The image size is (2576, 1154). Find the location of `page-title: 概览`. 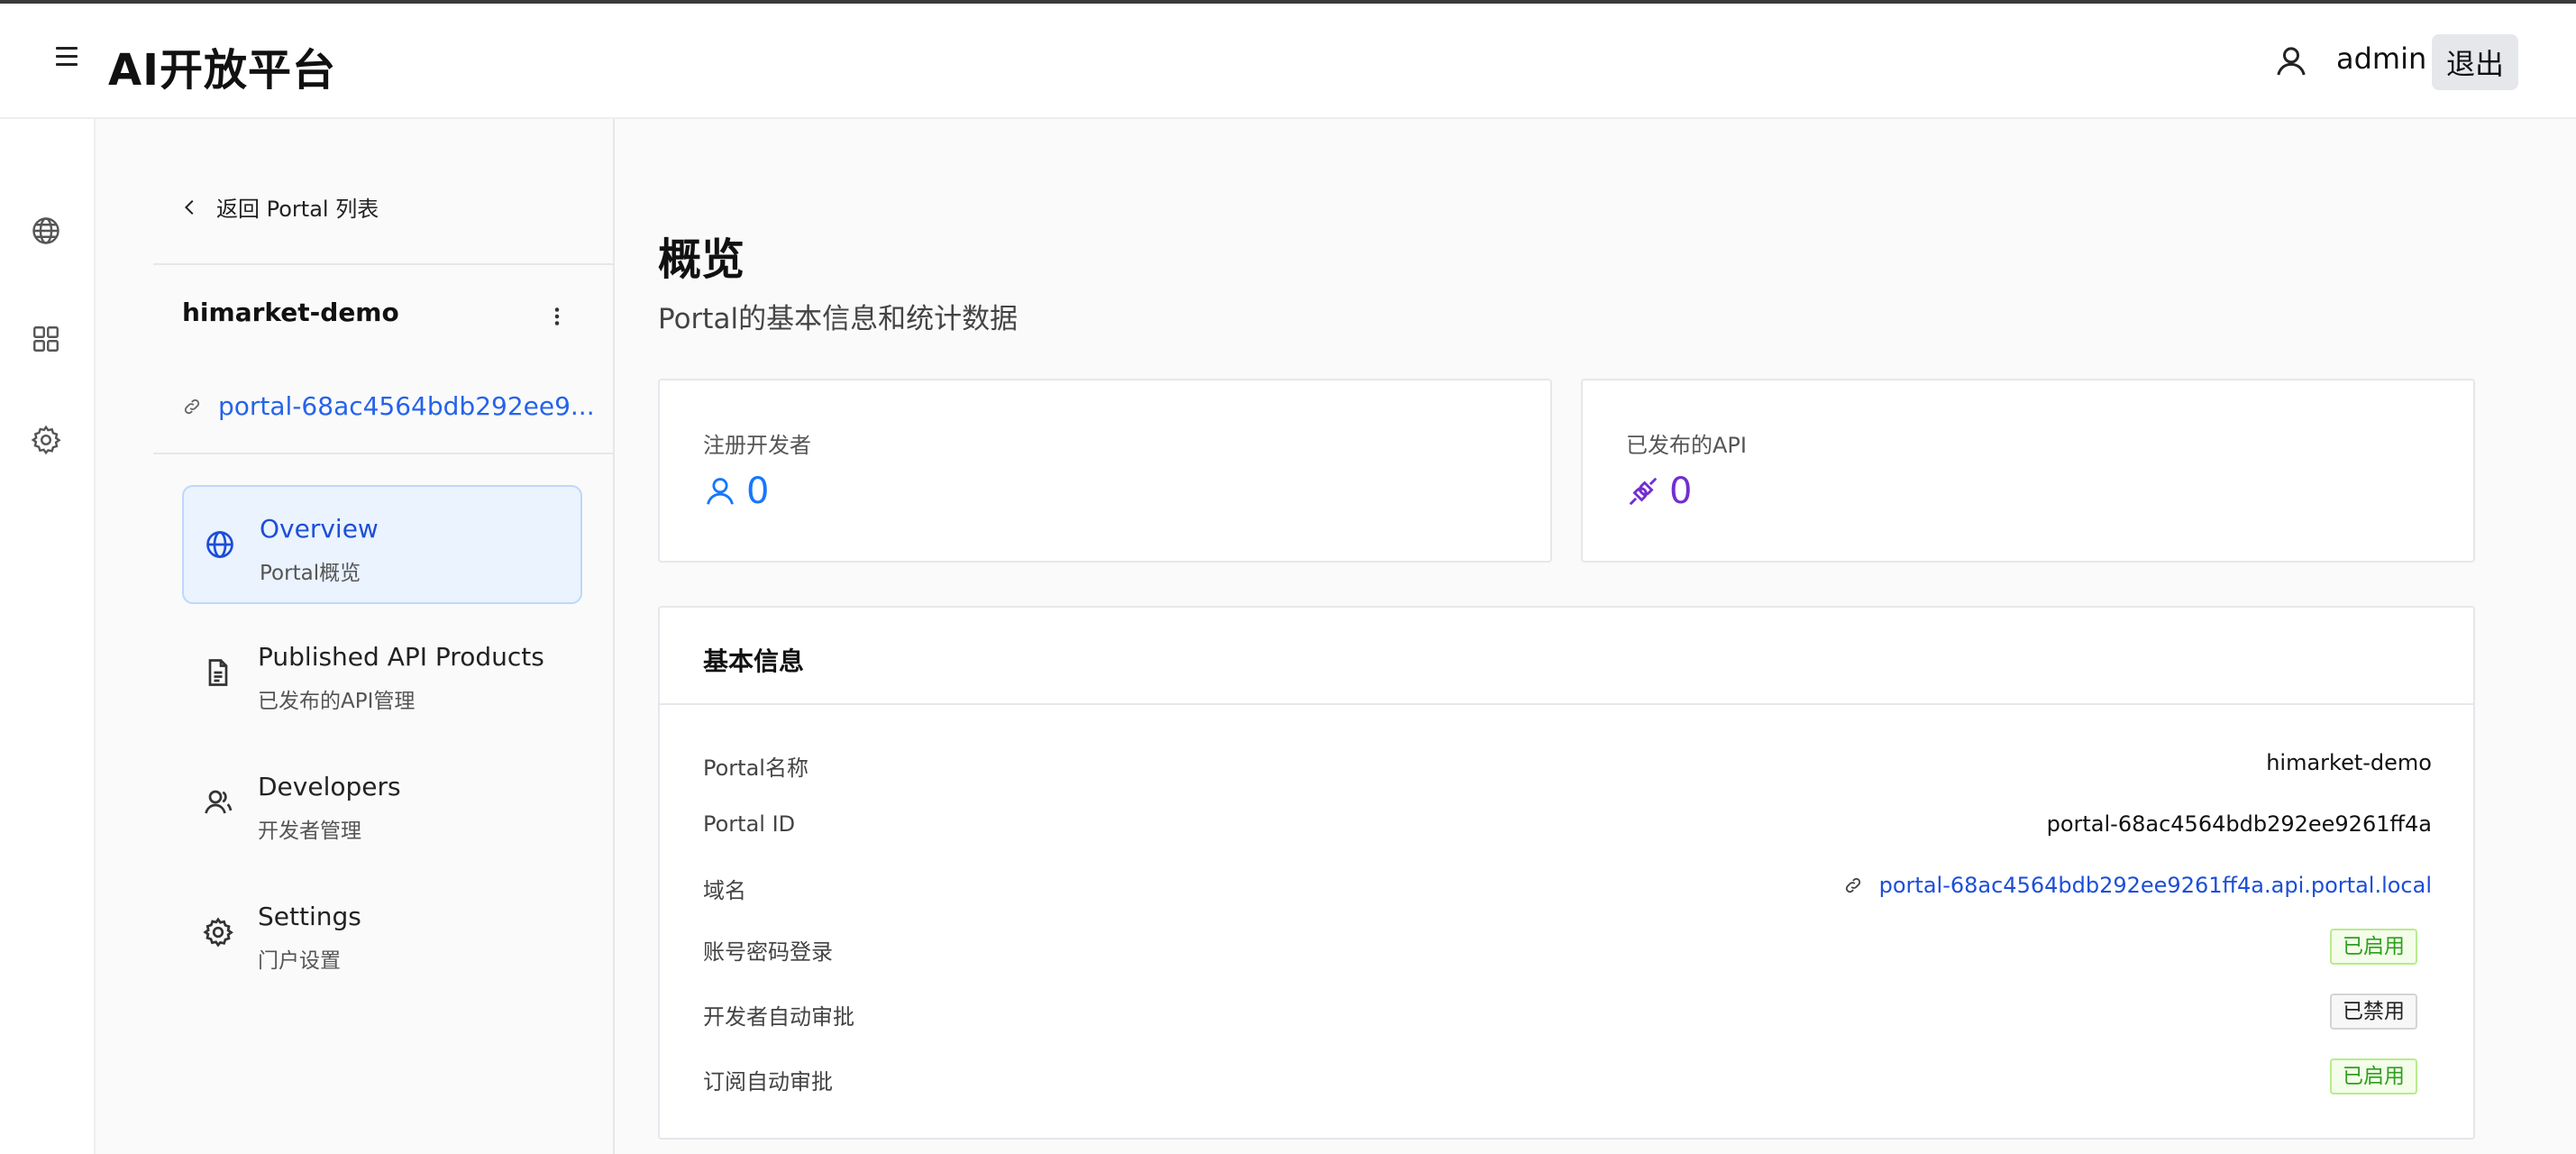

page-title: 概览 is located at coordinates (701, 259).